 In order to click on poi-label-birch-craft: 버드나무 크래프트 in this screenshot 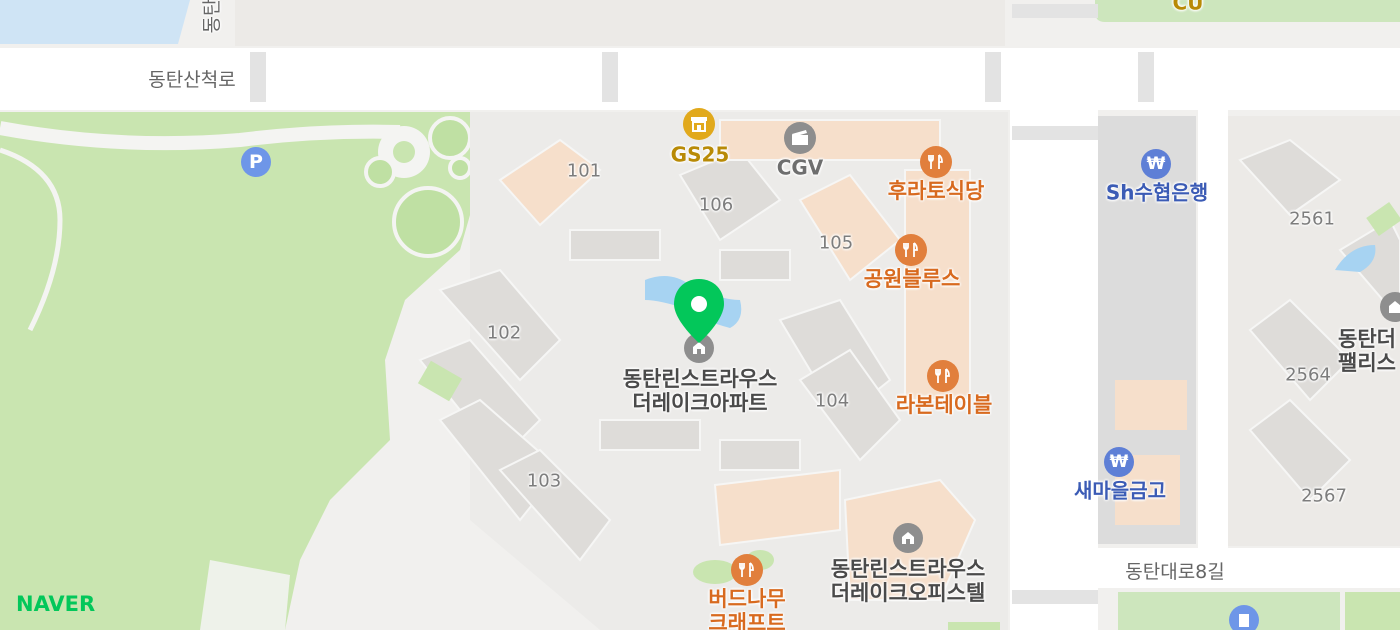, I will do `click(746, 608)`.